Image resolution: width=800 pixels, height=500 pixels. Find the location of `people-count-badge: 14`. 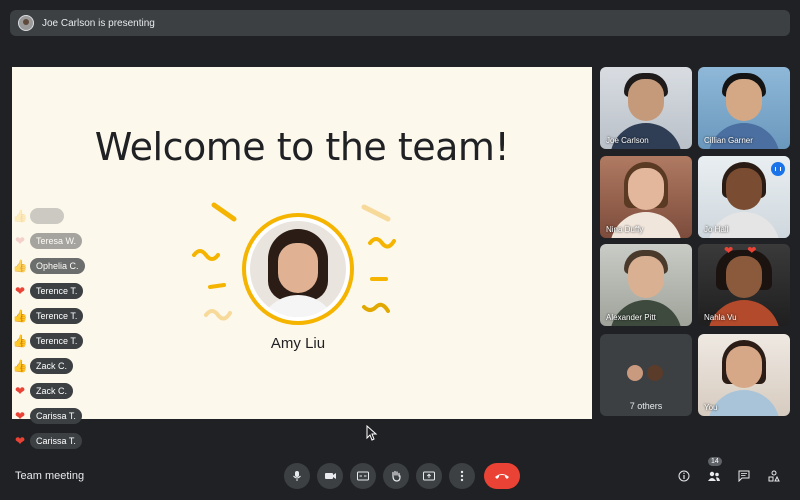

people-count-badge: 14 is located at coordinates (715, 461).